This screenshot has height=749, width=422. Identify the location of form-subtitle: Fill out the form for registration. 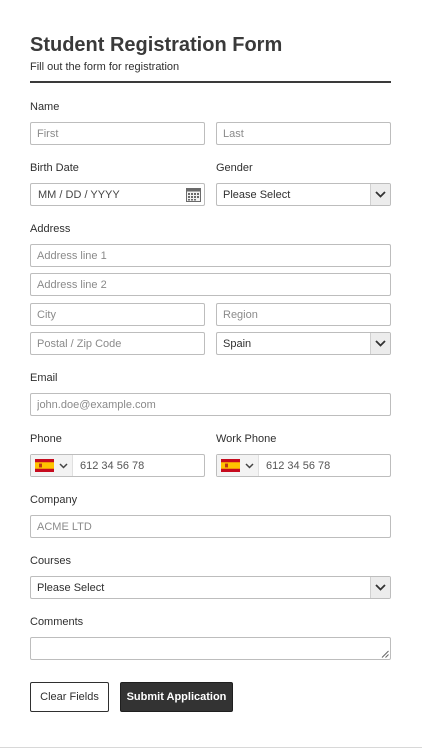
(105, 67).